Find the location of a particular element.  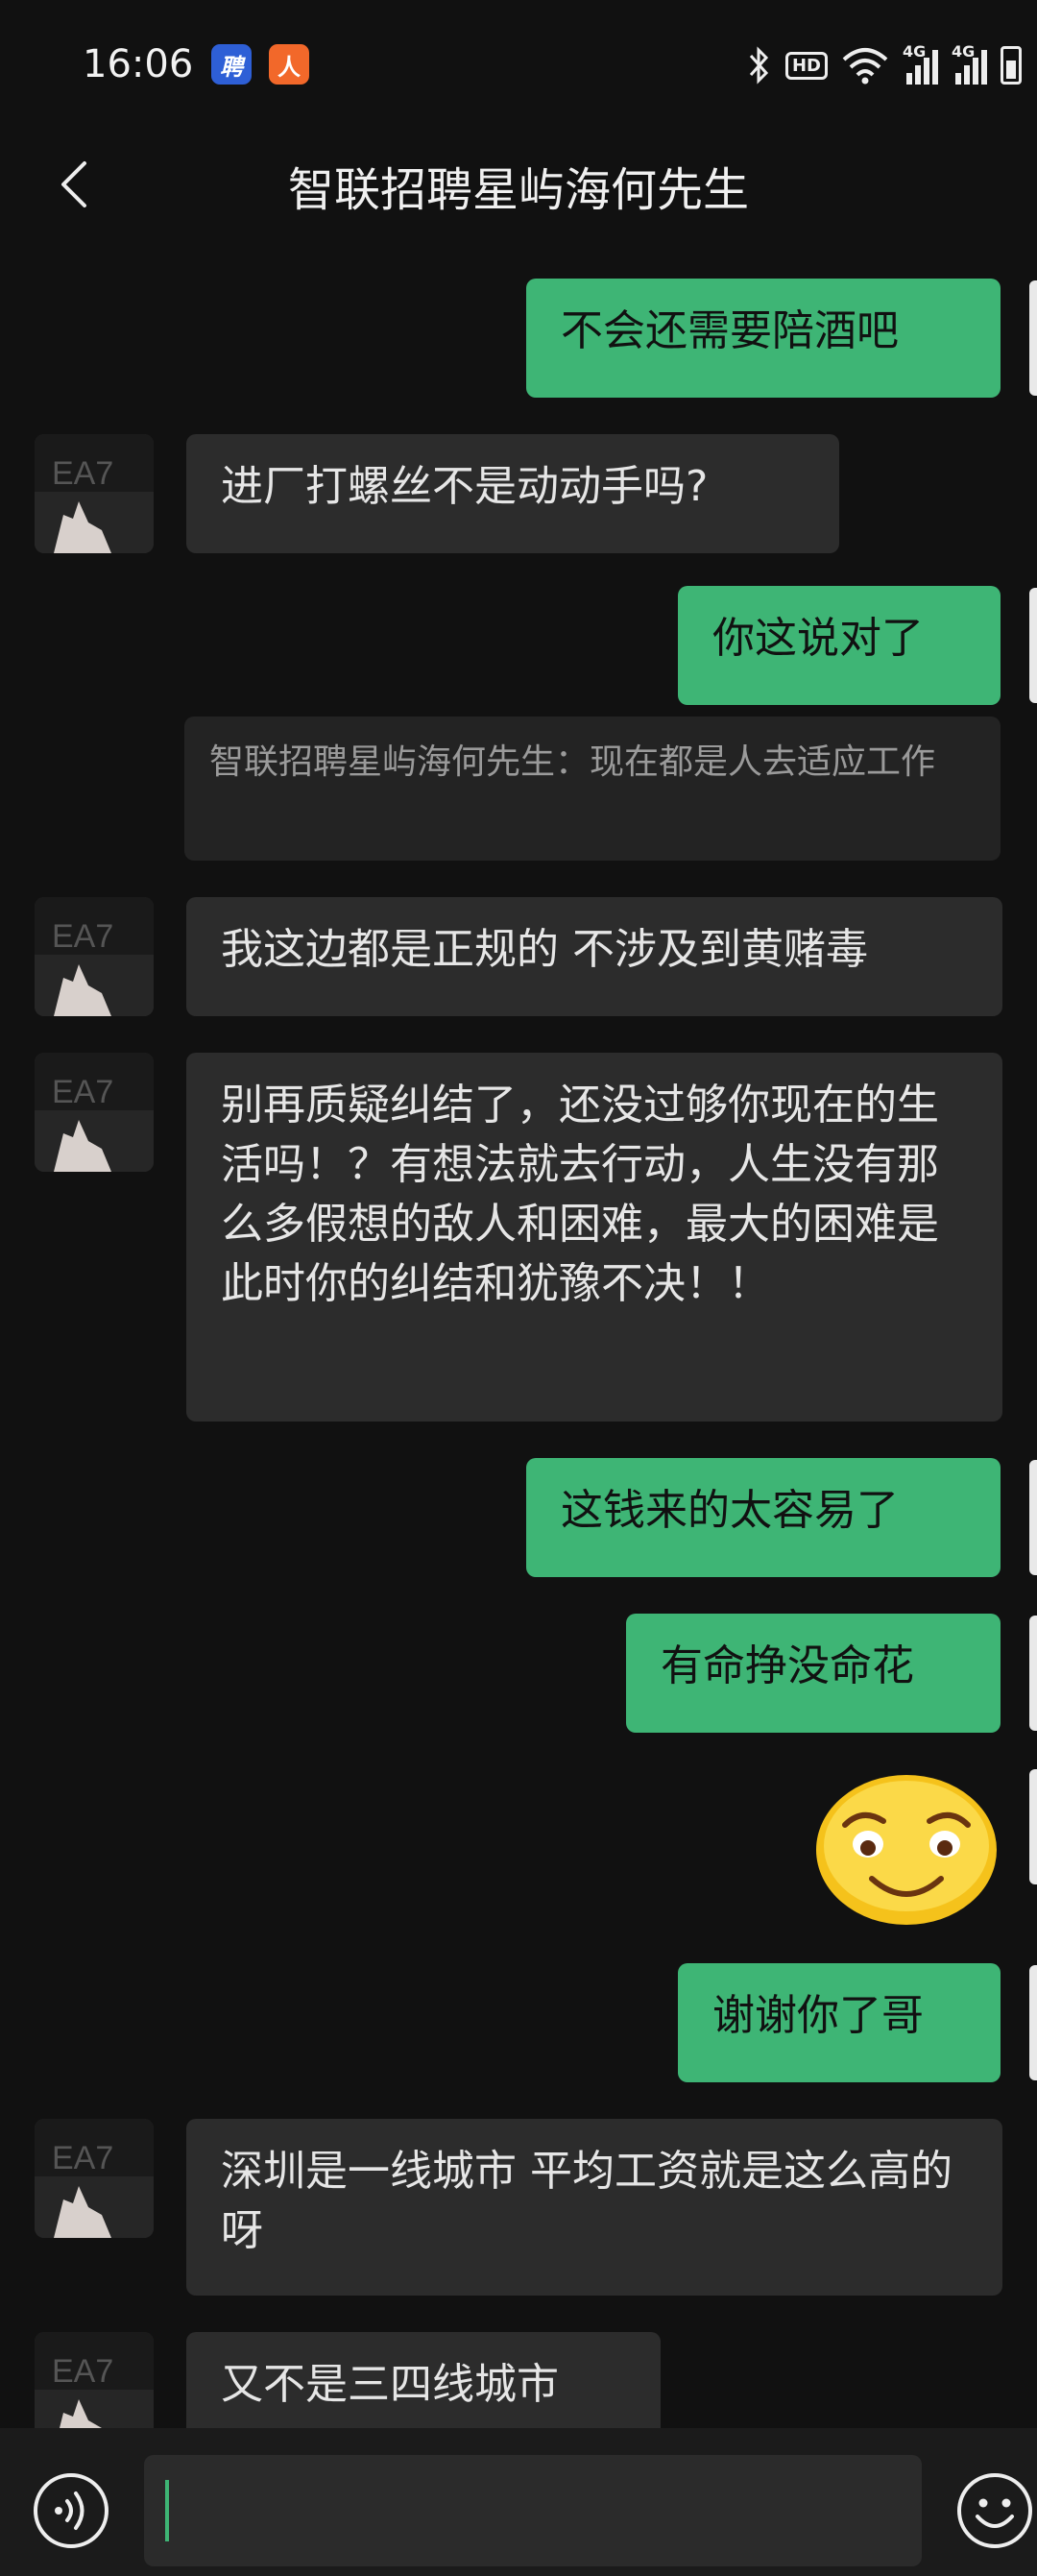

battery-icon is located at coordinates (1011, 66).